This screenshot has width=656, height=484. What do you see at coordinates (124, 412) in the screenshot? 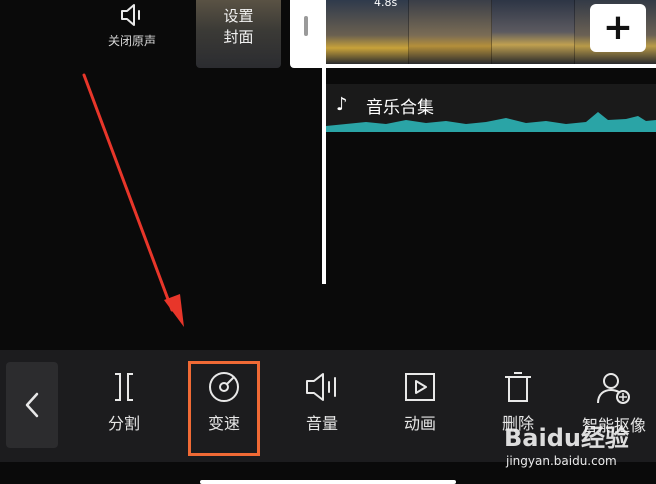
I see `tool-split: 分割` at bounding box center [124, 412].